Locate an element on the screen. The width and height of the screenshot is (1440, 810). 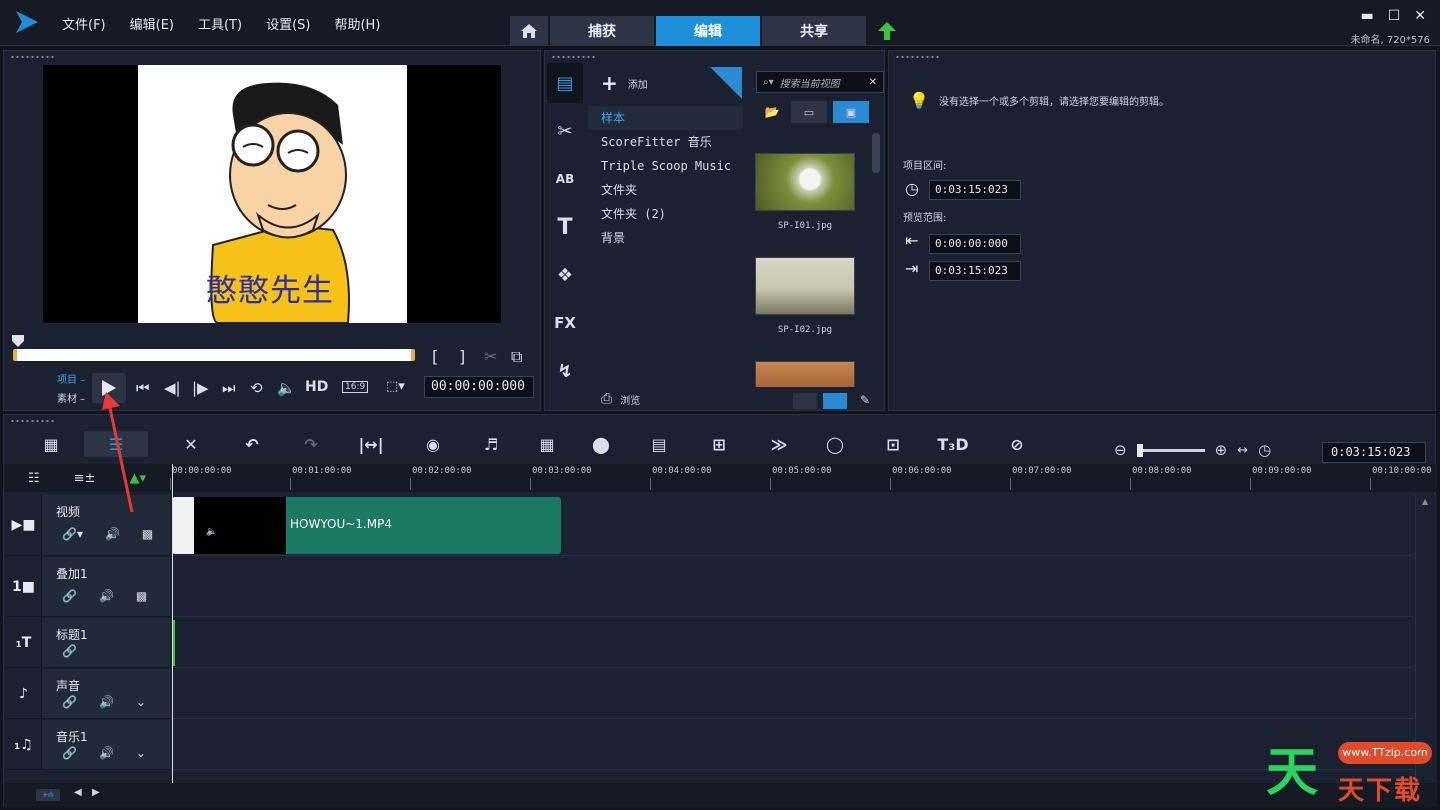
zoom-slider is located at coordinates (1170, 450).